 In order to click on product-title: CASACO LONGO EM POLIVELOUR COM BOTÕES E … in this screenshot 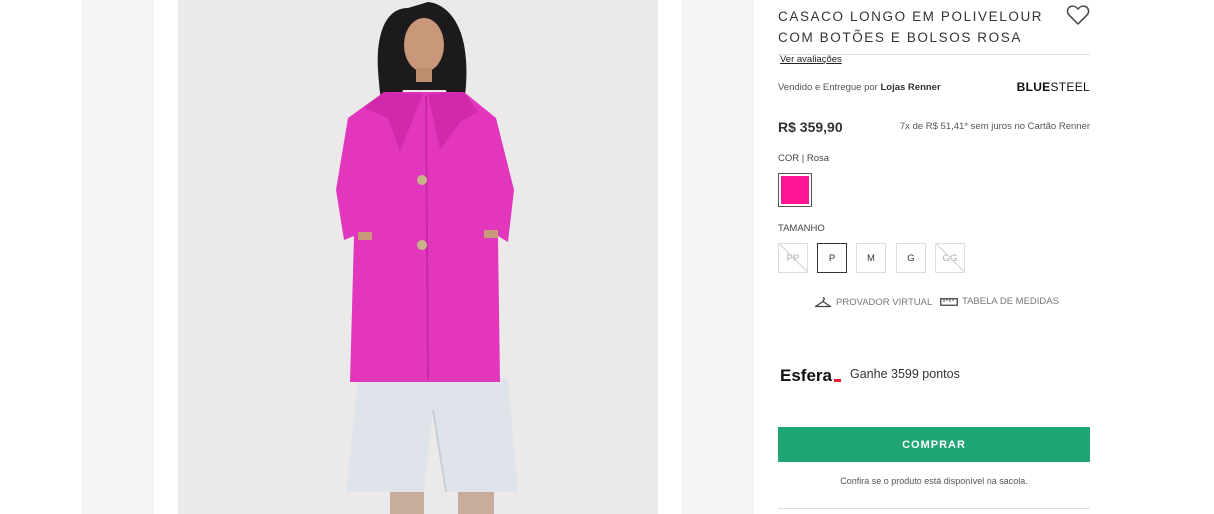, I will do `click(911, 27)`.